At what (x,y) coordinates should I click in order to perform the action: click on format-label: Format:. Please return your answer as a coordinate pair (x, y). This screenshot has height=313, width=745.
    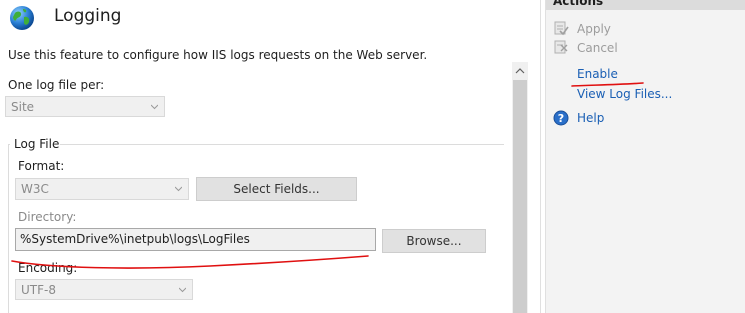
    Looking at the image, I should click on (41, 166).